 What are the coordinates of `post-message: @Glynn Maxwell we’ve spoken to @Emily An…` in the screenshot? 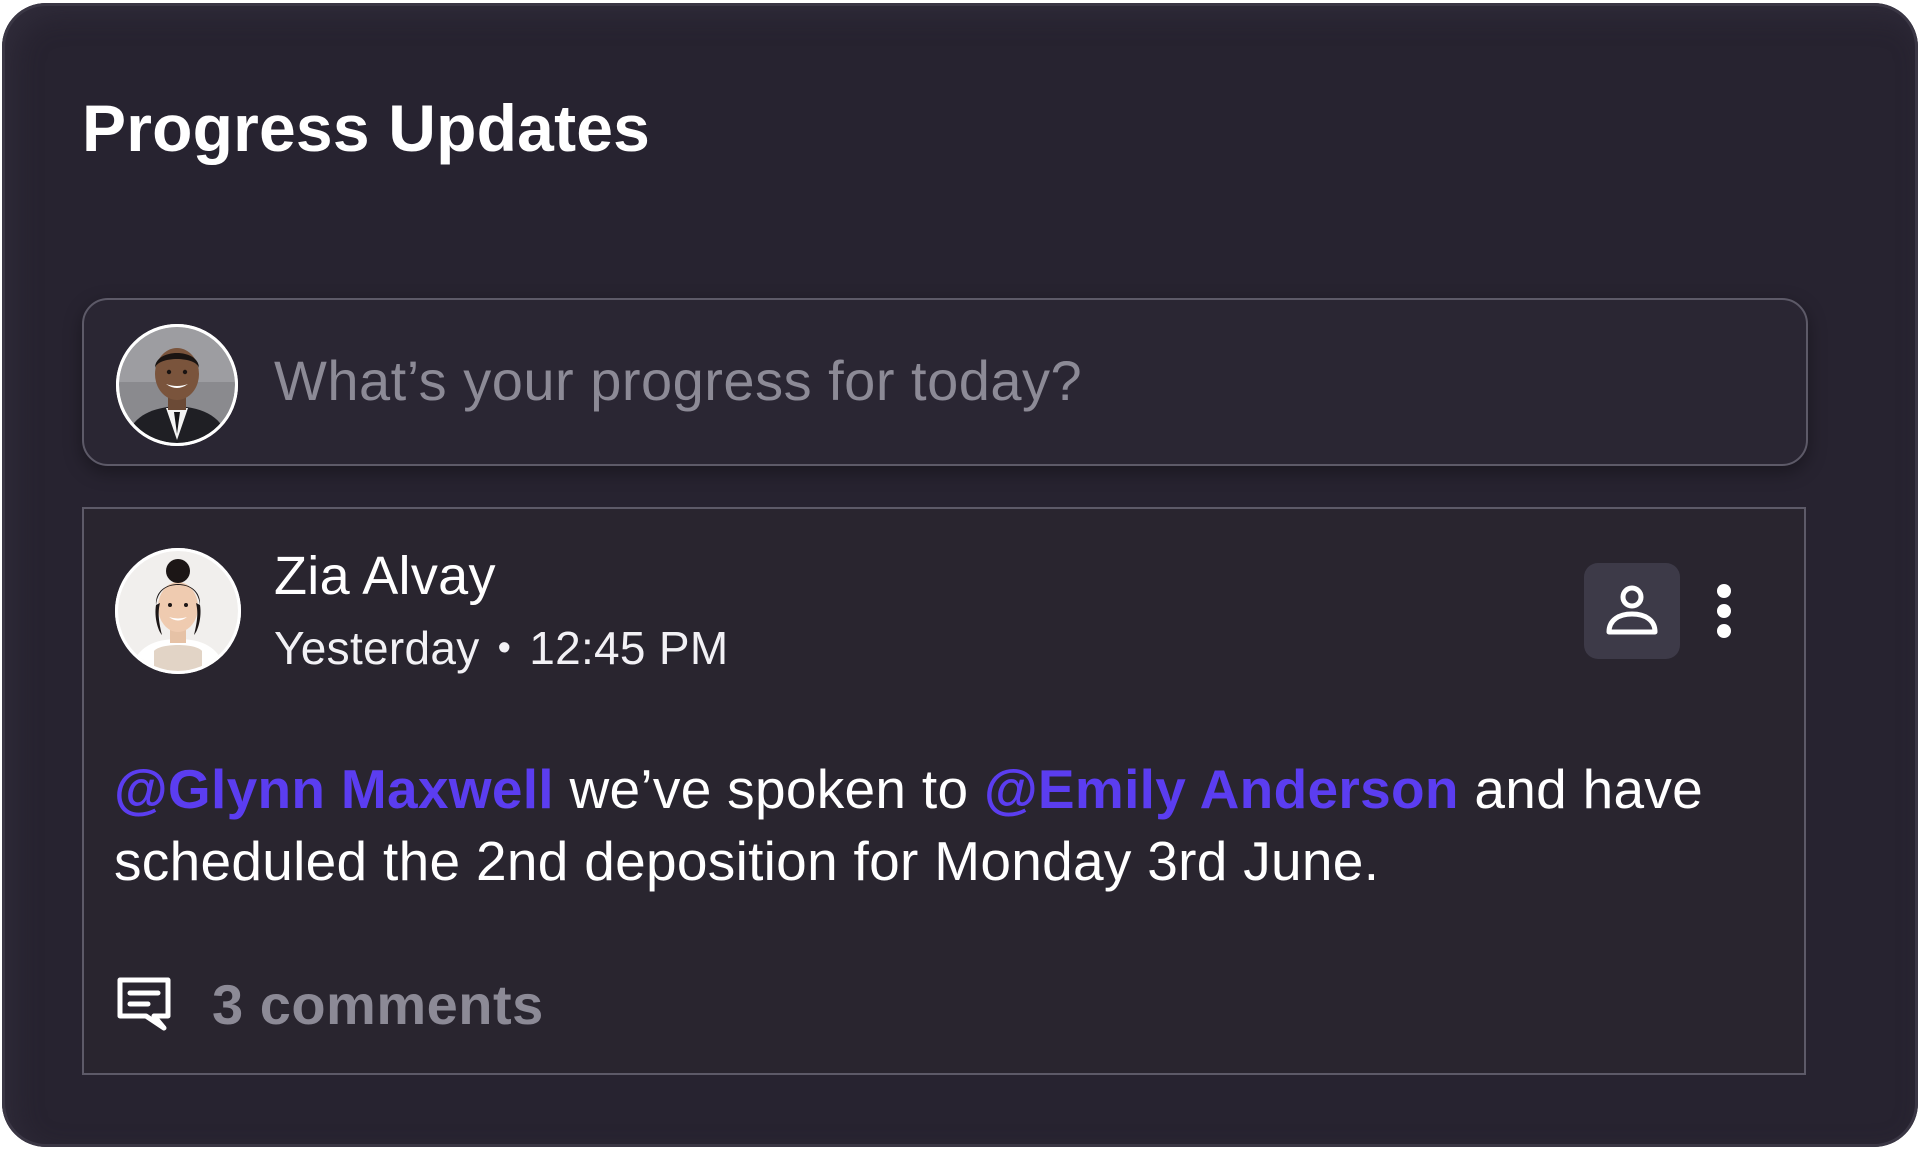 It's located at (954, 825).